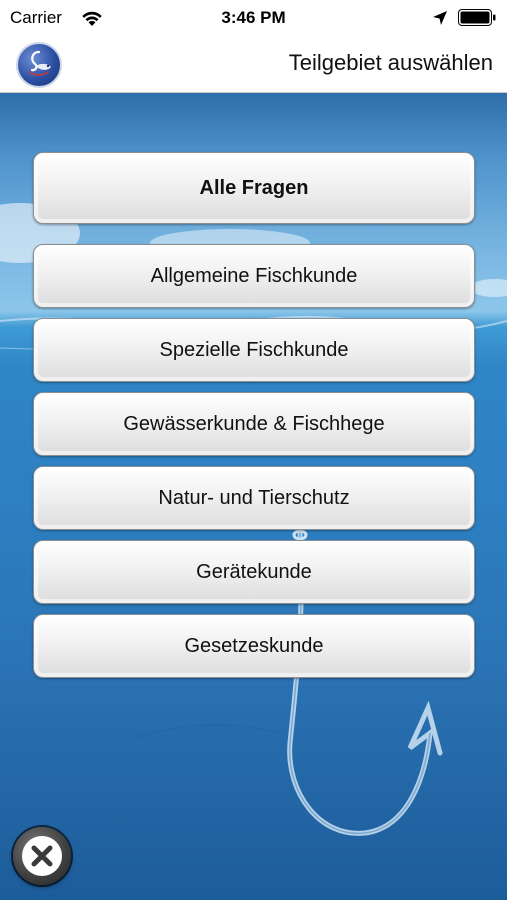 The height and width of the screenshot is (900, 507). I want to click on topic-button-gesetzeskunde: Gesetzeskunde, so click(254, 646).